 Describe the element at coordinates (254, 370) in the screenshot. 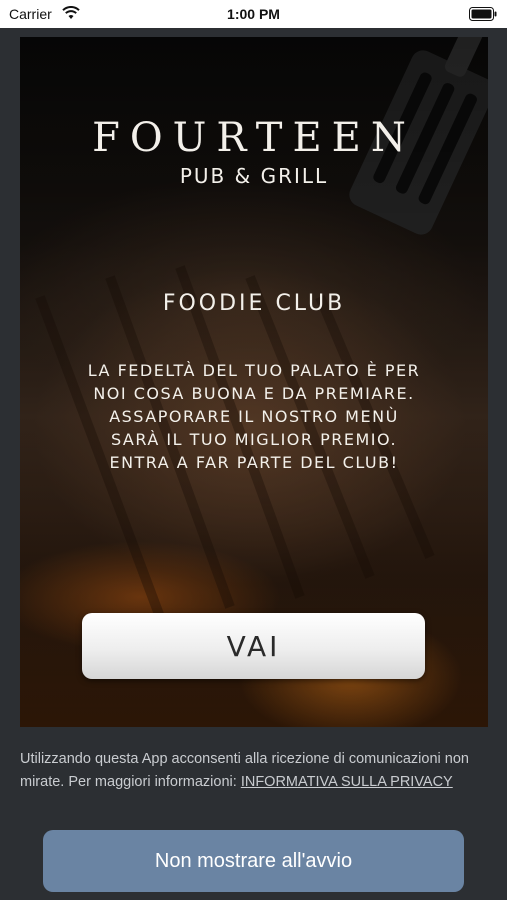

I see `club-text-line: LA FEDELTÀ DEL TUO PALATO È PER` at that location.